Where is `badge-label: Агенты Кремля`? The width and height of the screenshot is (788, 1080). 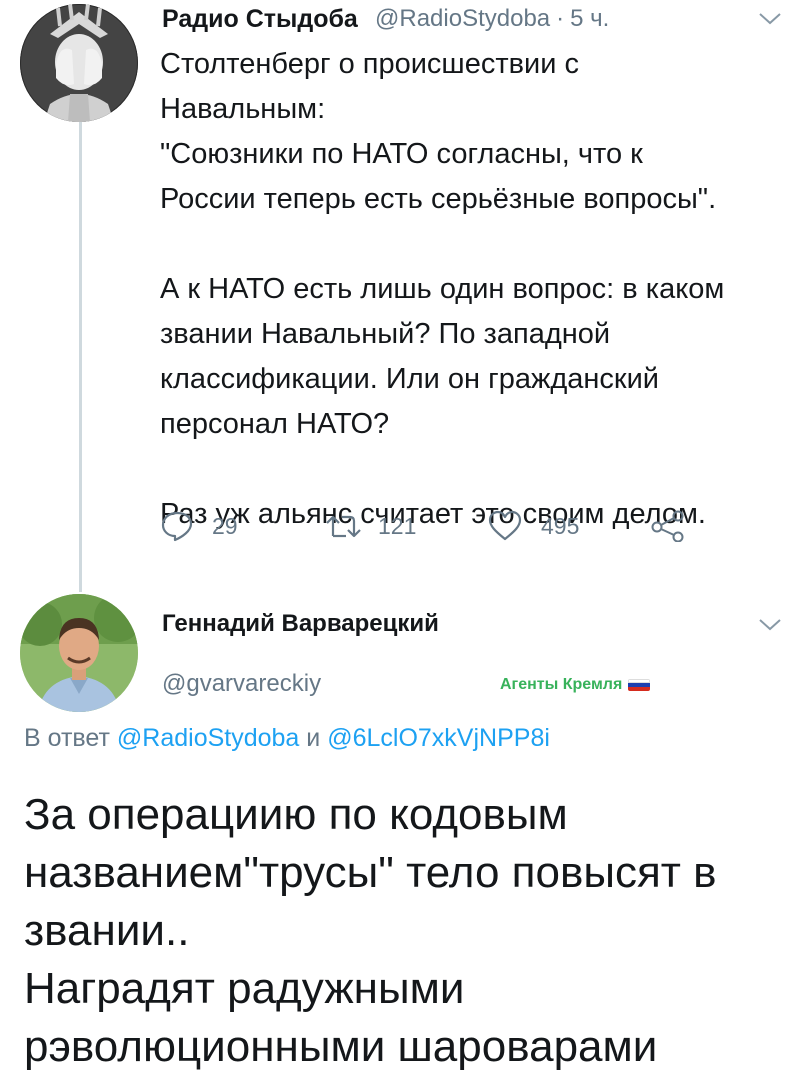 badge-label: Агенты Кремля is located at coordinates (561, 684).